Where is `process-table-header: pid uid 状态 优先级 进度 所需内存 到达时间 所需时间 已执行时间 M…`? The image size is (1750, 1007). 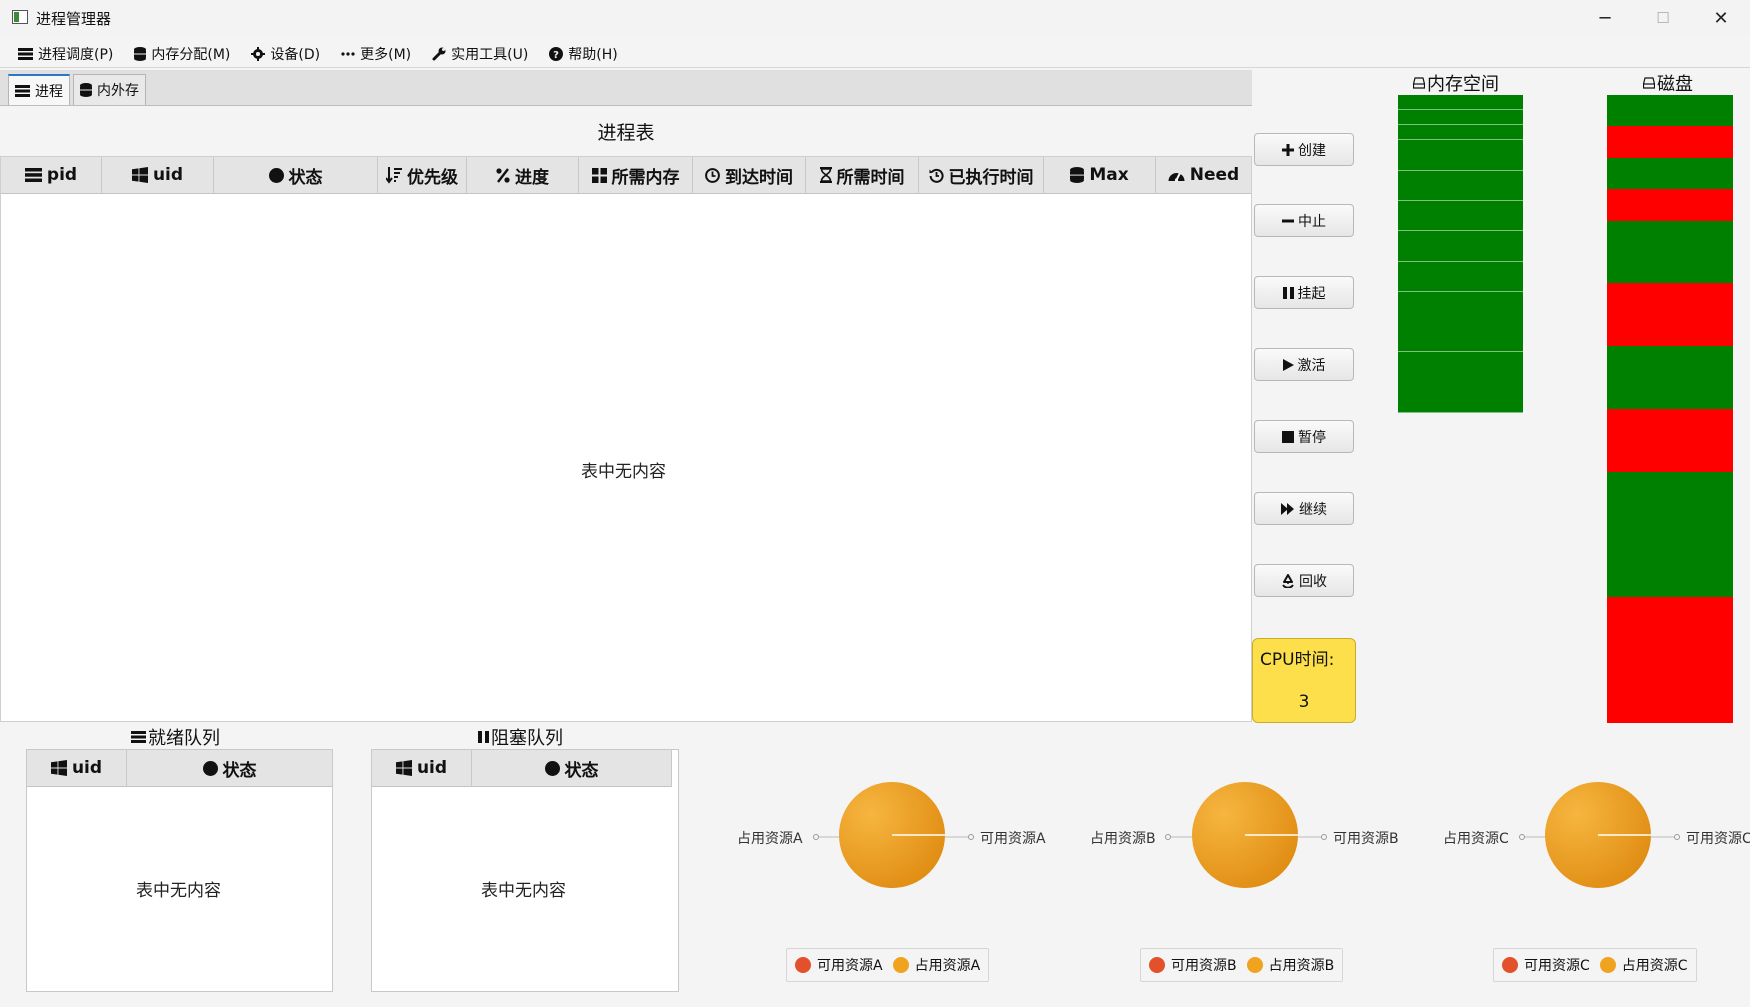
process-table-header: pid uid 状态 优先级 进度 所需内存 到达时间 所需时间 已执行时间 M… is located at coordinates (626, 175).